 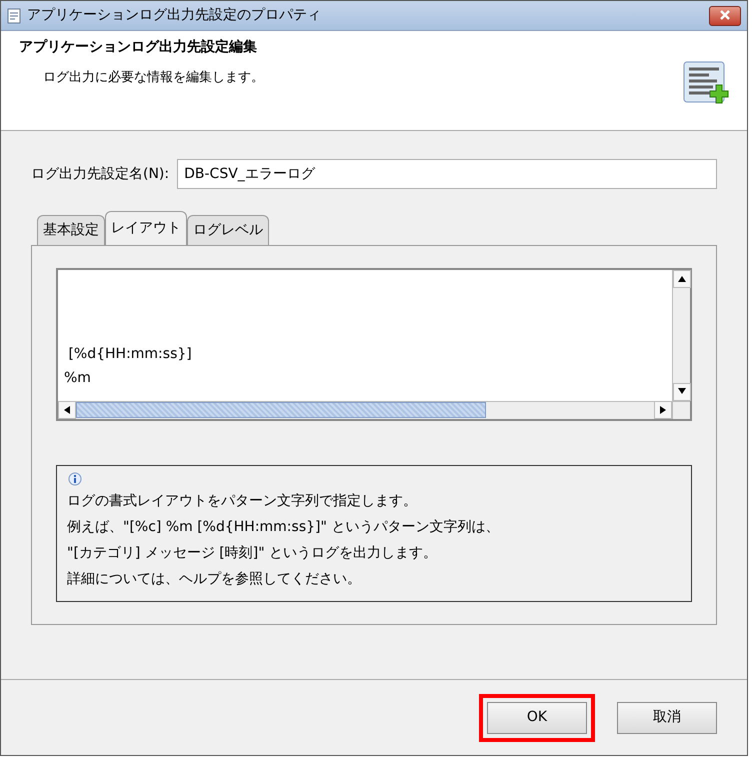 I want to click on up-arrow-icon, so click(x=682, y=279).